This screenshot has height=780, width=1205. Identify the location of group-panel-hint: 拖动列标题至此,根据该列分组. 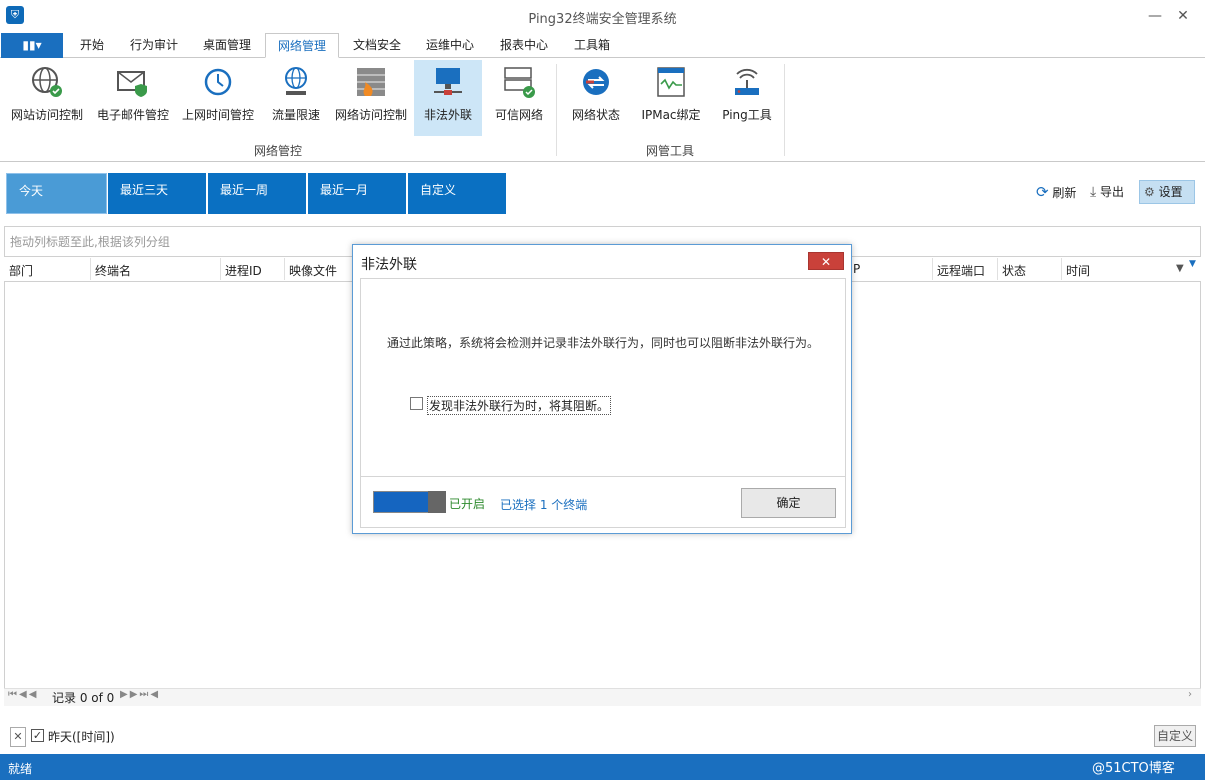
(90, 241).